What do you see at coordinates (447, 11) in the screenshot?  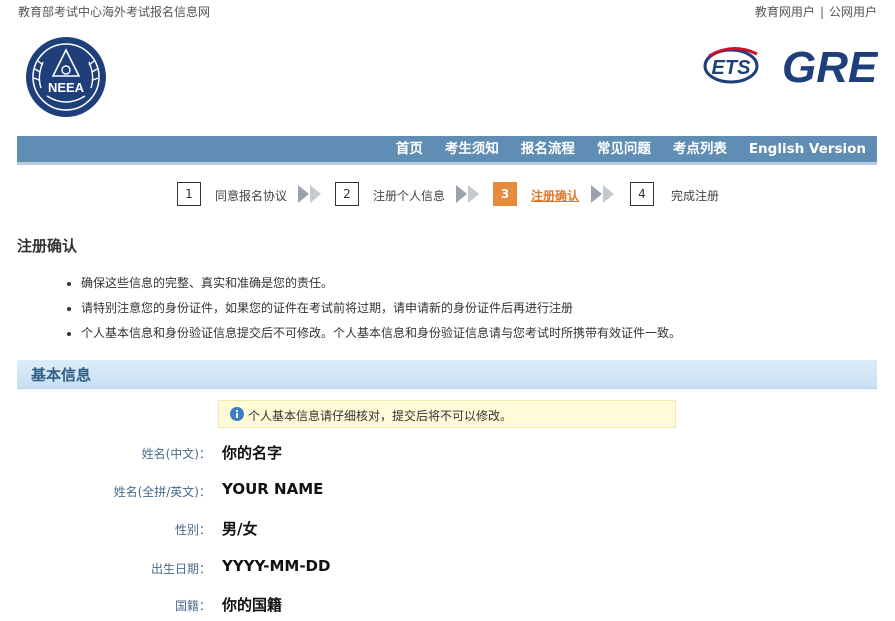 I see `top-bar: 教育部考试中心海外考试报名信息网 教育网用户 | 公网用户` at bounding box center [447, 11].